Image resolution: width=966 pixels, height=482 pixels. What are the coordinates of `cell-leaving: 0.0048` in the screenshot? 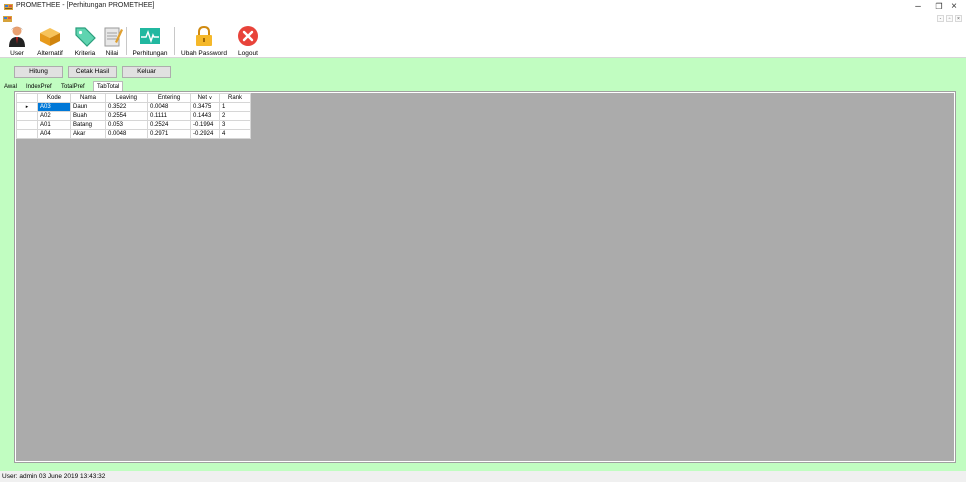 It's located at (126, 134).